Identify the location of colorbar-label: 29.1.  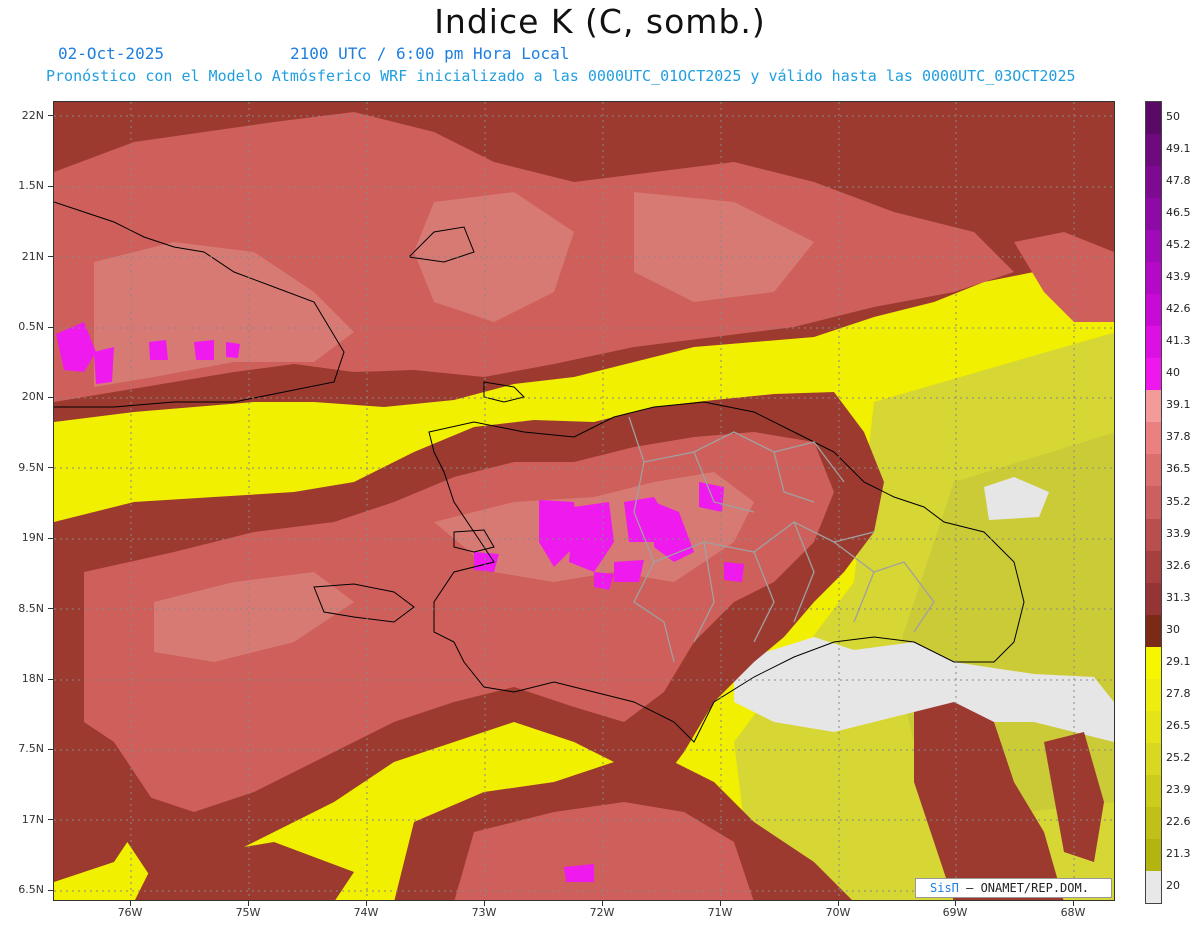
(1178, 661).